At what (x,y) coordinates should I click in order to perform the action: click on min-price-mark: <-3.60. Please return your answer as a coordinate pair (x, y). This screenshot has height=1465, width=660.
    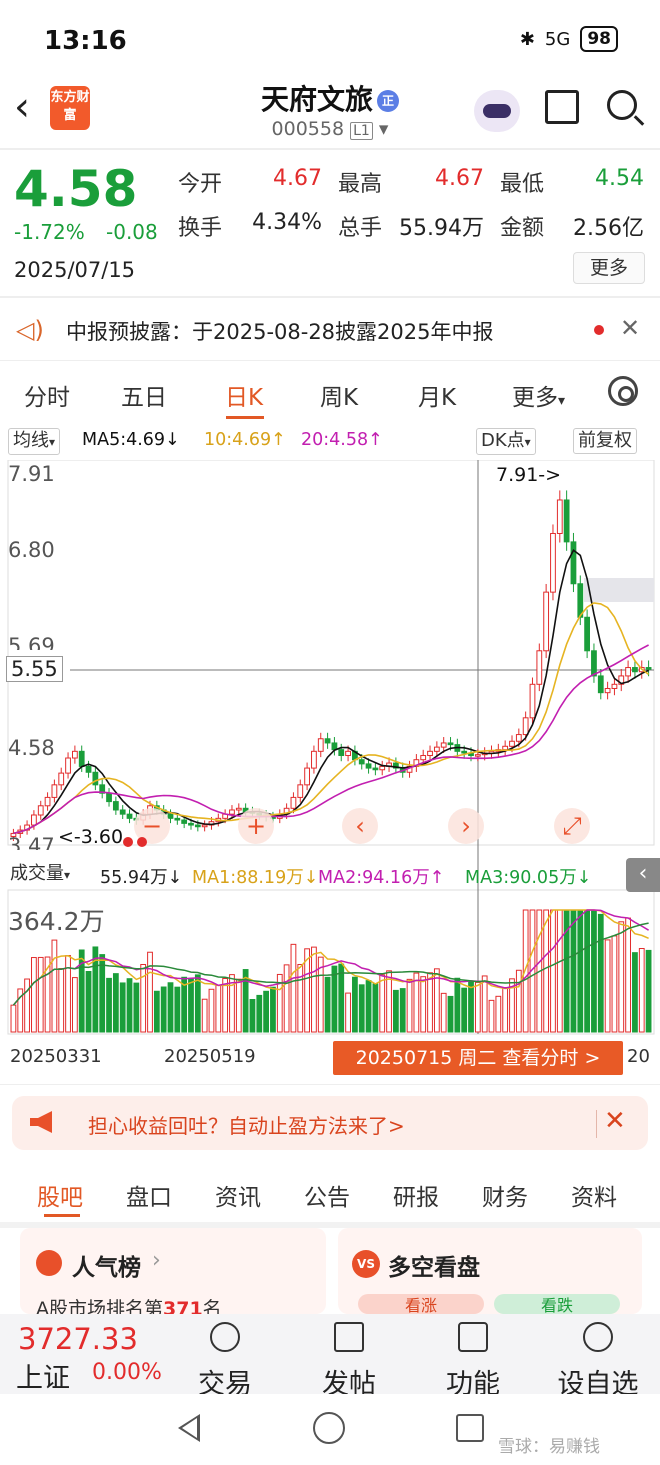
    Looking at the image, I should click on (91, 837).